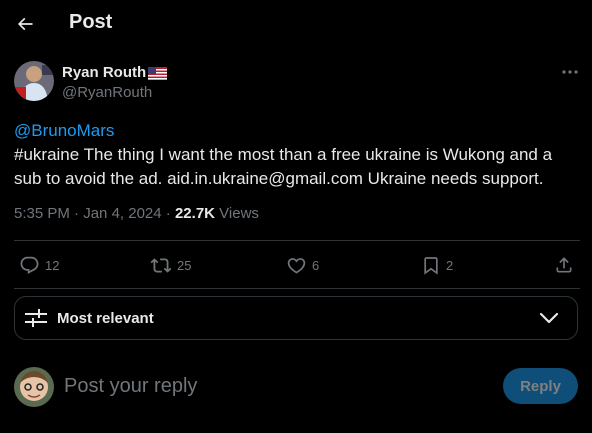  What do you see at coordinates (431, 265) in the screenshot?
I see `bookmark-icon` at bounding box center [431, 265].